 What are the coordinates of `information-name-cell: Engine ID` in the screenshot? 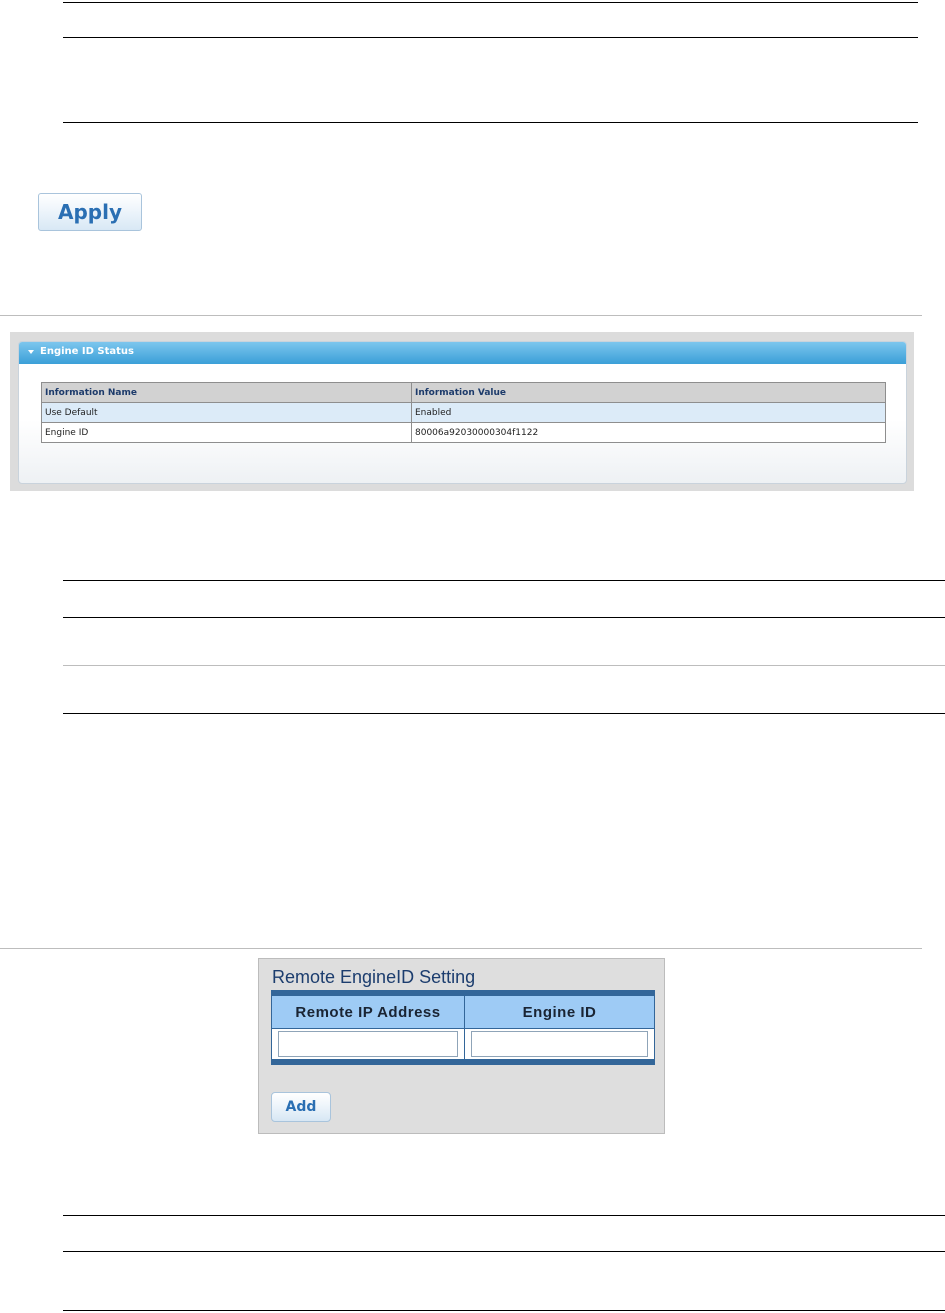 It's located at (226, 432).